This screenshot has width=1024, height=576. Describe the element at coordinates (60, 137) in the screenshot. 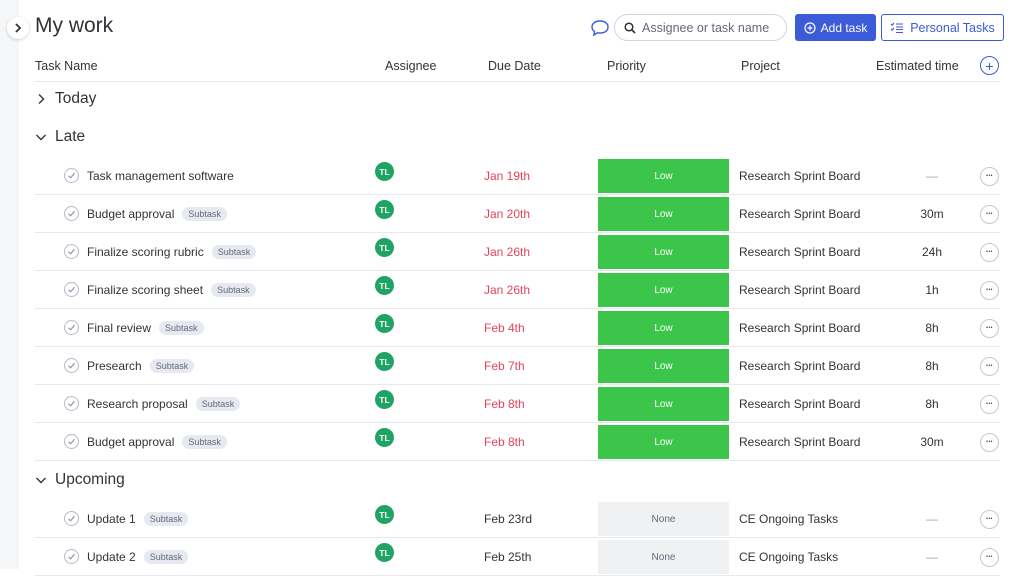

I see `group-header-late: Late` at that location.